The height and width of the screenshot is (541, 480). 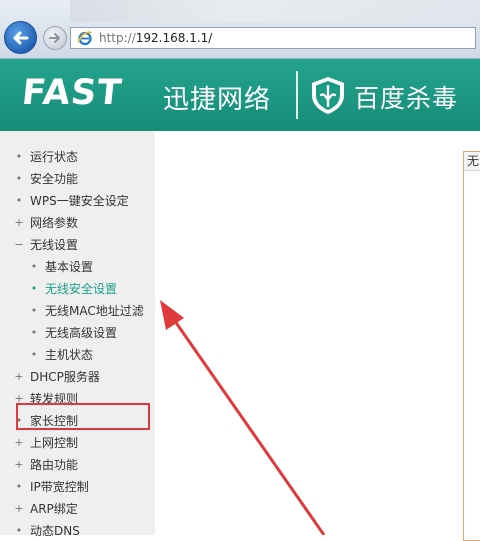 What do you see at coordinates (297, 95) in the screenshot?
I see `banner-divider` at bounding box center [297, 95].